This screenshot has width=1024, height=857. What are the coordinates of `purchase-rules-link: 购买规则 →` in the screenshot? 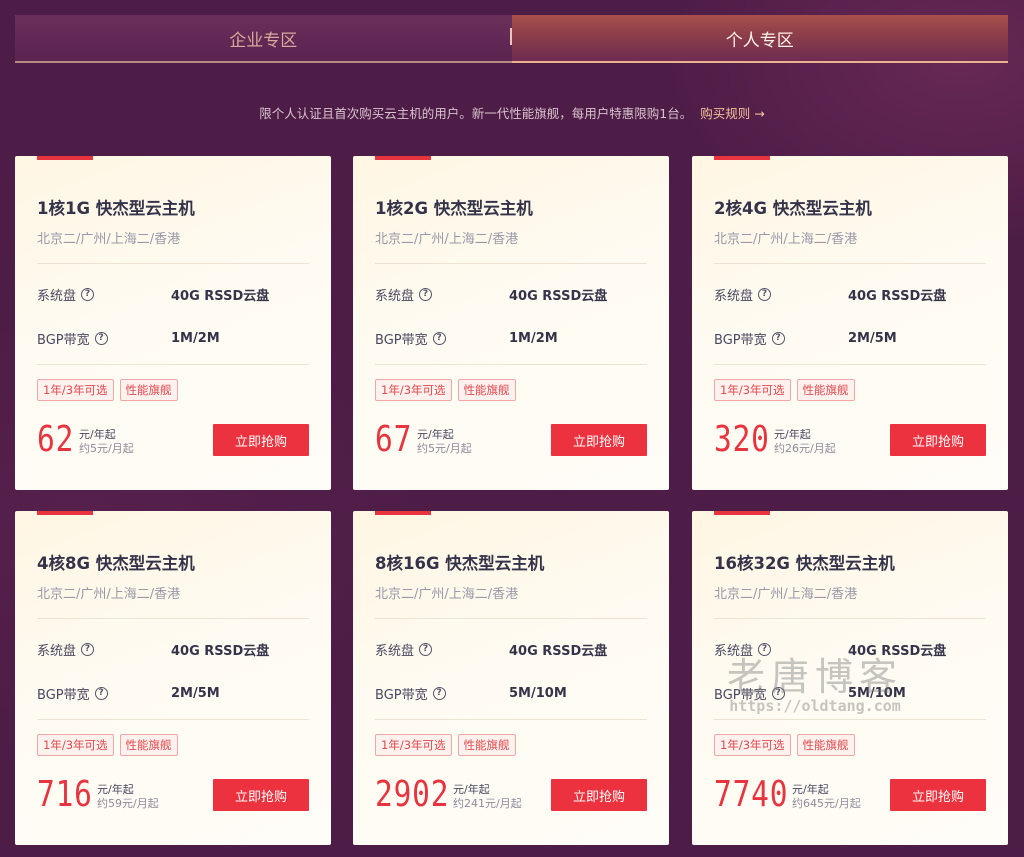 It's located at (732, 113).